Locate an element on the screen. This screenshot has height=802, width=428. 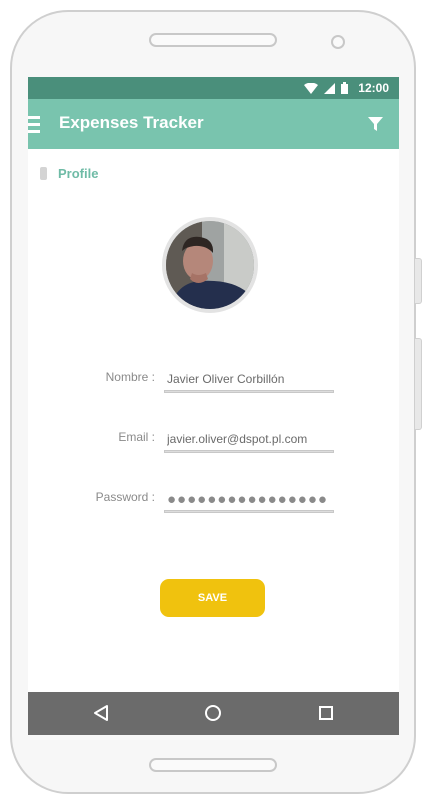
email-field-row: Email : is located at coordinates (213, 443).